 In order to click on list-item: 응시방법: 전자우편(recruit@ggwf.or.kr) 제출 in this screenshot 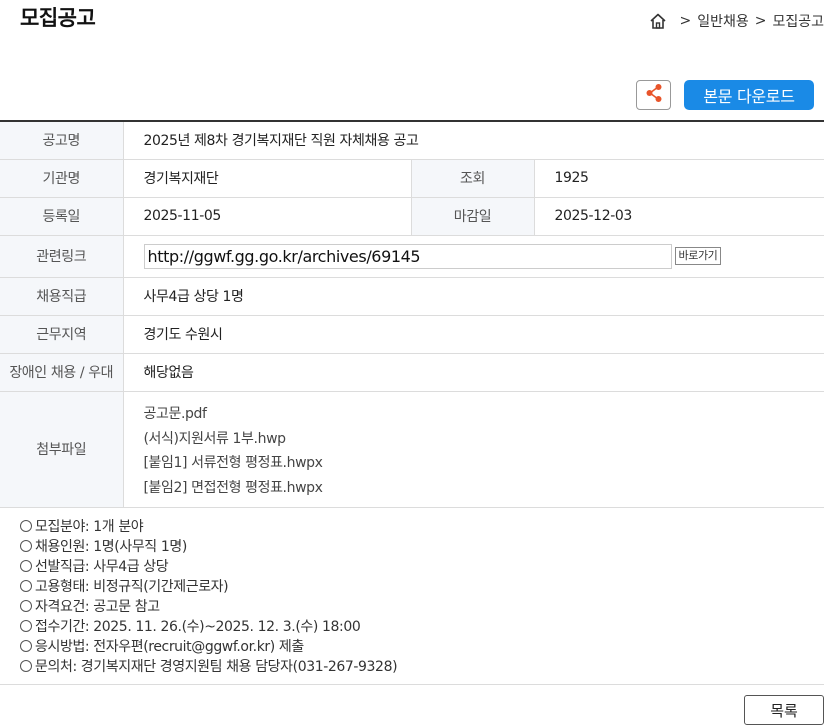, I will do `click(208, 647)`.